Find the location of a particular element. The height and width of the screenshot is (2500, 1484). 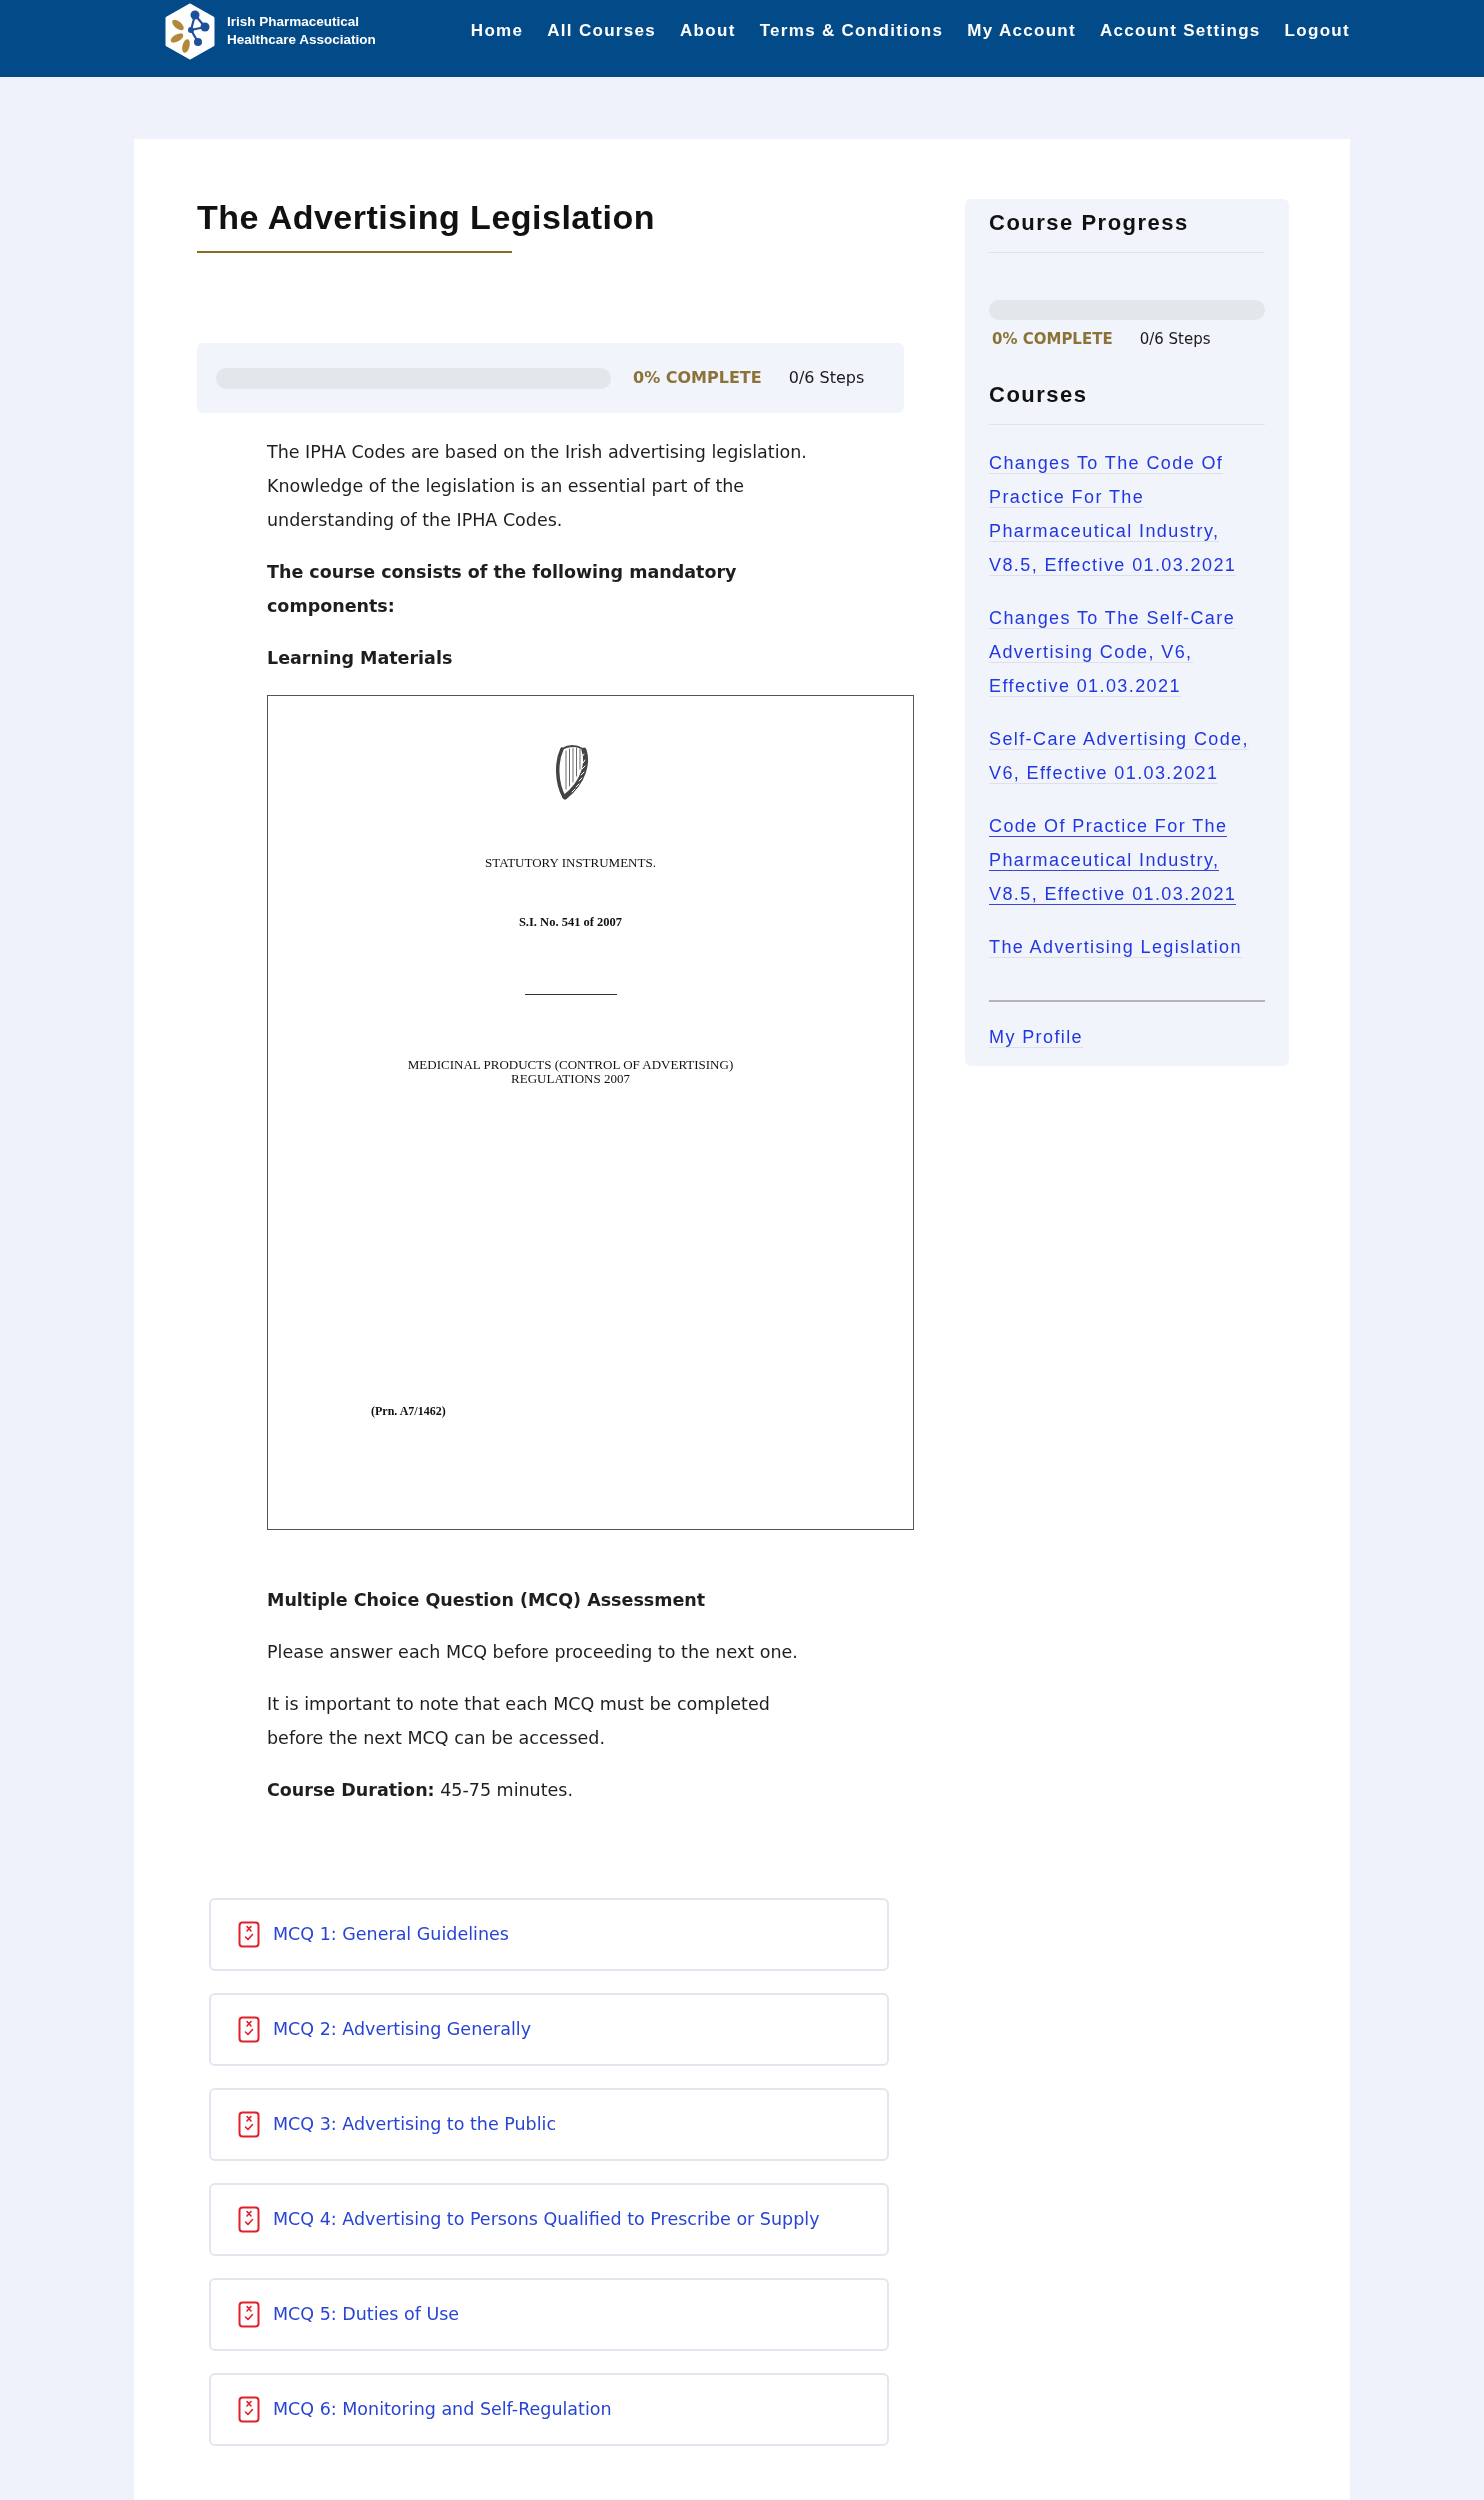

paragraph: It is important to note that each MCQ must be completed before the next MCQ can be accessed. is located at coordinates (519, 1721).